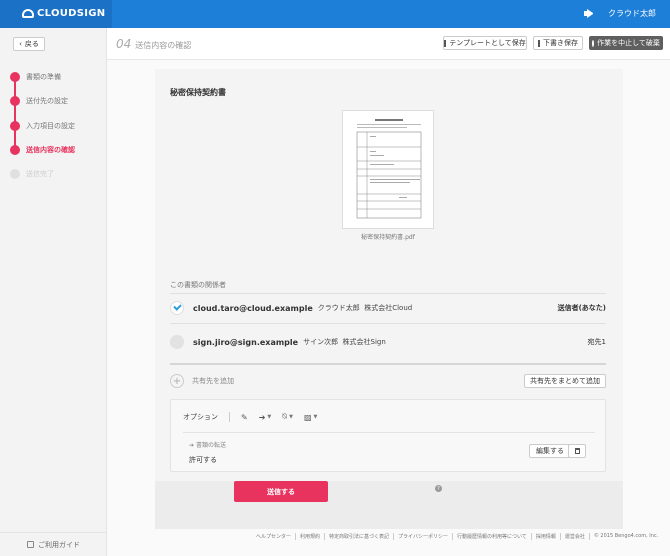 The width and height of the screenshot is (670, 556). I want to click on forward-menu: ➔ ▼, so click(265, 417).